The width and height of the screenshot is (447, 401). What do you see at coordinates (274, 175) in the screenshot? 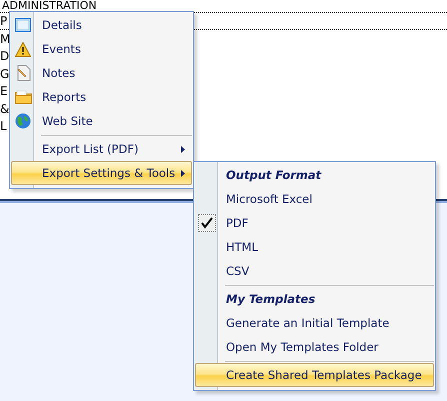
I see `menu-heading: Output Format` at bounding box center [274, 175].